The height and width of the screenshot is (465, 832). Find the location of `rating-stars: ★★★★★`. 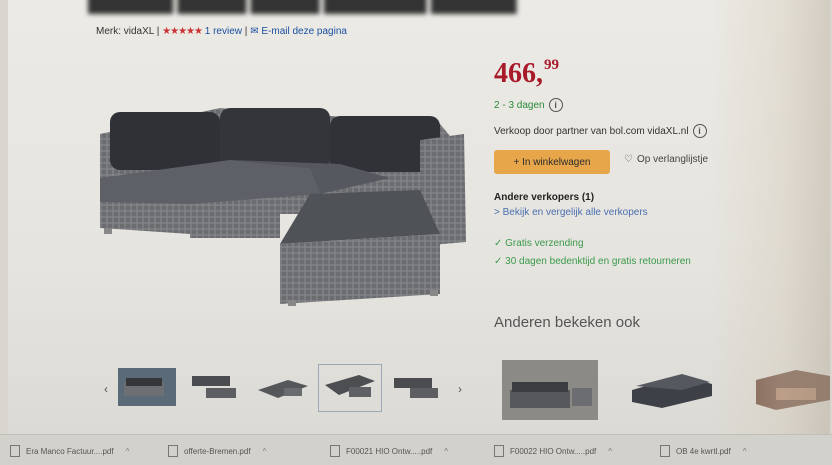

rating-stars: ★★★★★ is located at coordinates (182, 31).